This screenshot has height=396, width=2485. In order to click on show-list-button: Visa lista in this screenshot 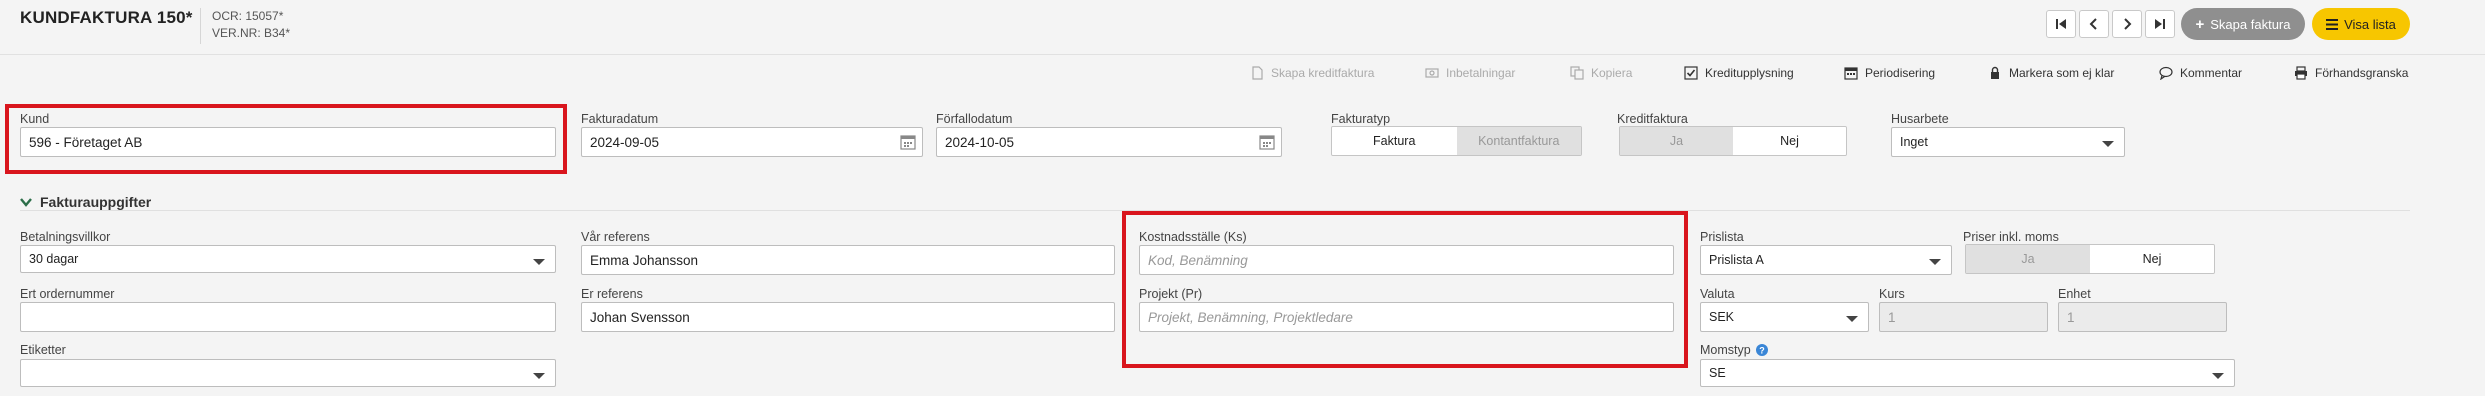, I will do `click(2361, 24)`.